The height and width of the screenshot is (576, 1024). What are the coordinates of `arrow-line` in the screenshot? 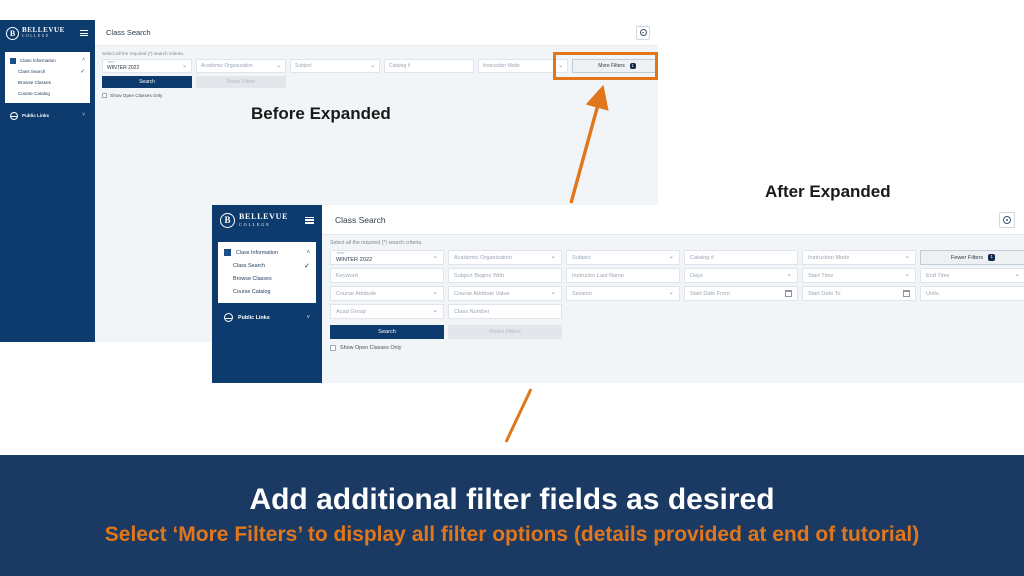 It's located at (589, 144).